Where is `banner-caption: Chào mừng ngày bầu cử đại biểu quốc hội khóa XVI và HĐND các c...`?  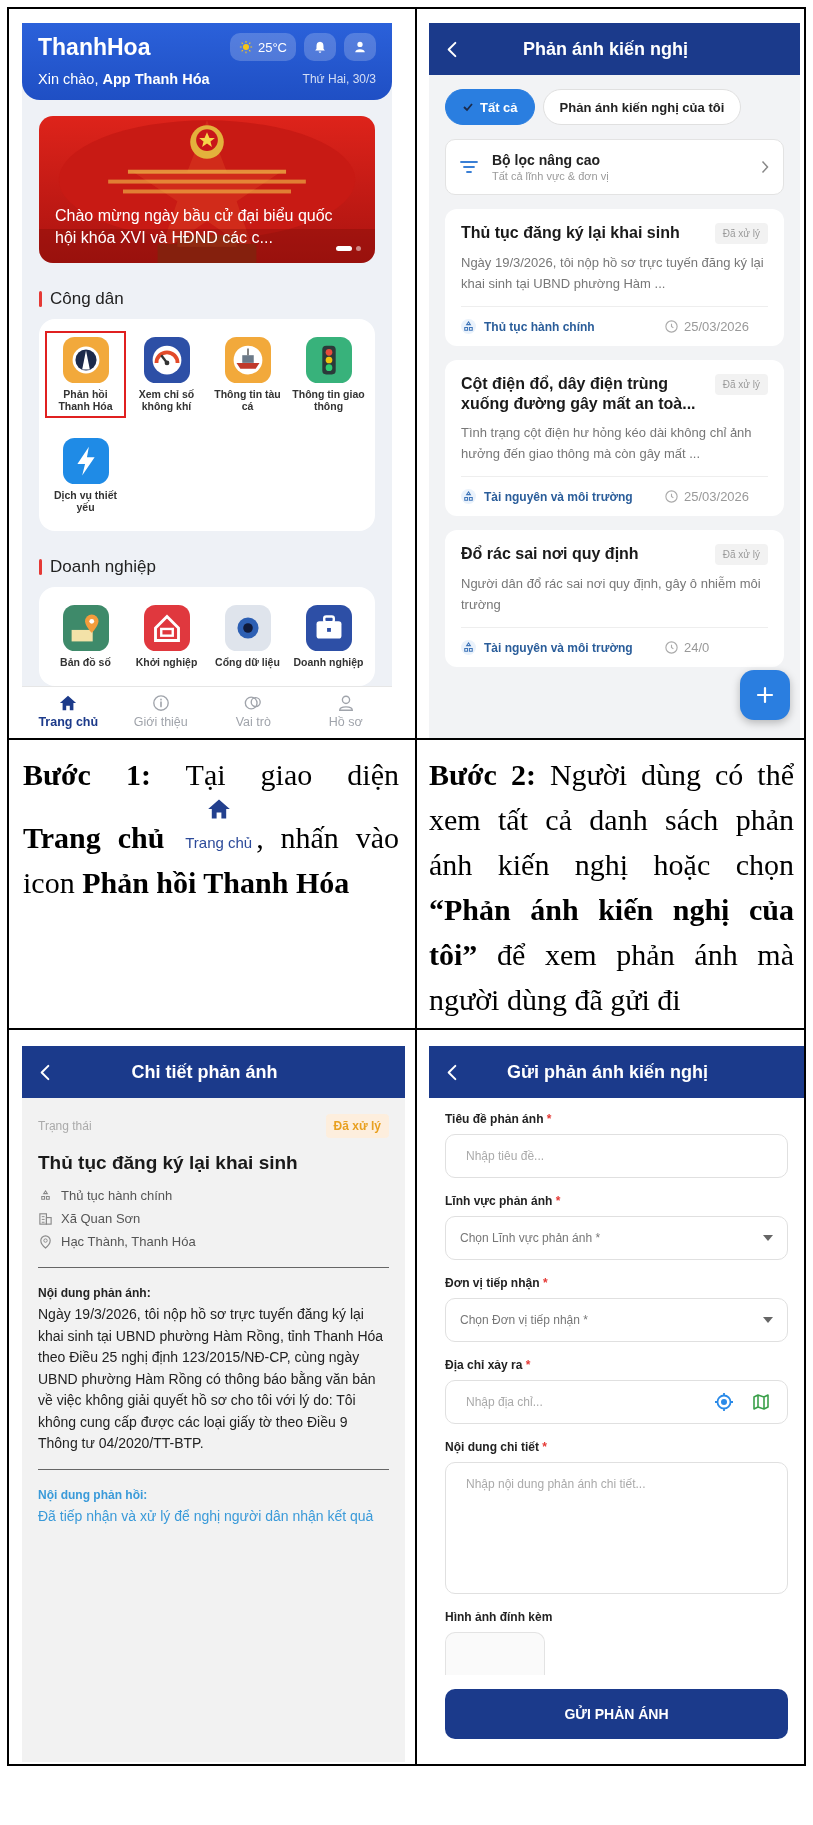 banner-caption: Chào mừng ngày bầu cử đại biểu quốc hội khóa XVI và HĐND các c... is located at coordinates (194, 227).